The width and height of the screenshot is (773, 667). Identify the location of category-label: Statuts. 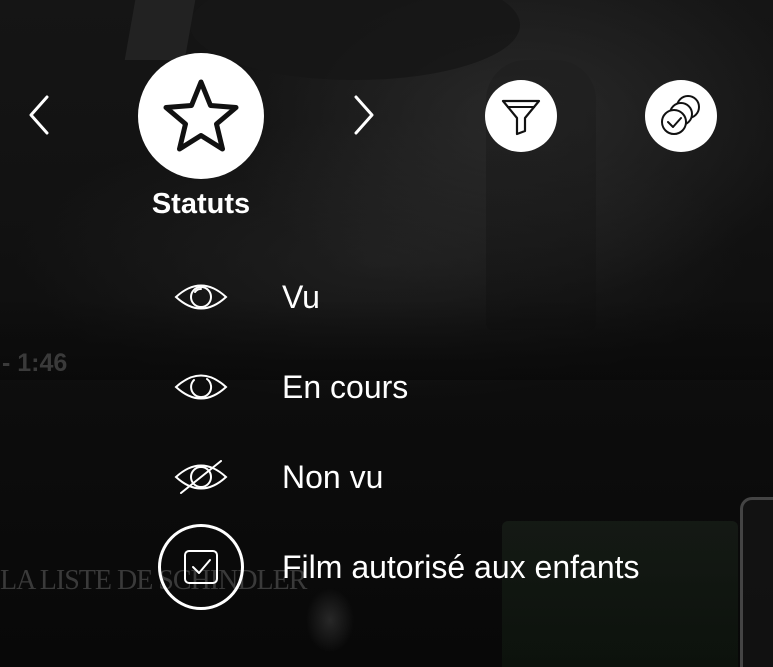
(201, 204).